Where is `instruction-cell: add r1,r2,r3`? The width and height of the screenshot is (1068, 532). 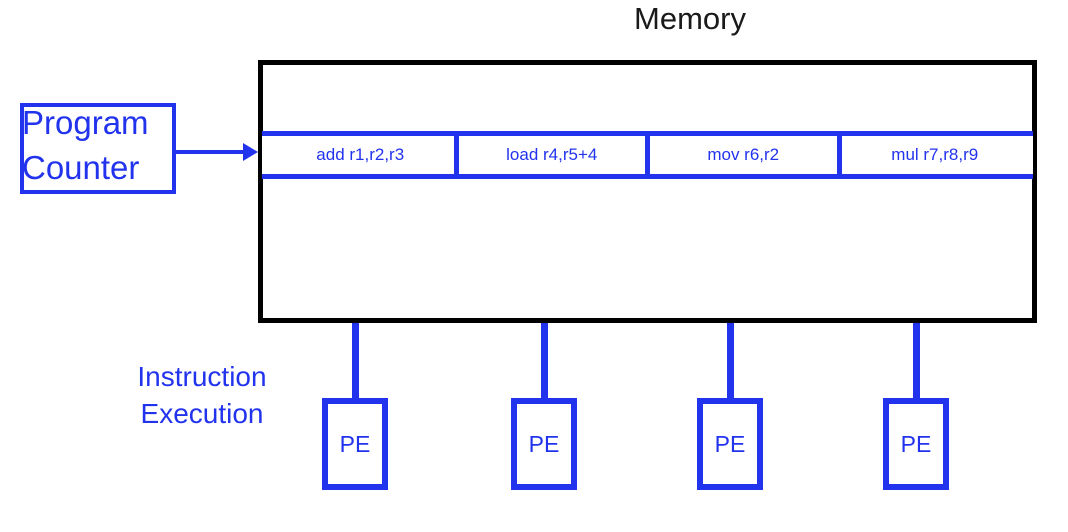
instruction-cell: add r1,r2,r3 is located at coordinates (360, 155).